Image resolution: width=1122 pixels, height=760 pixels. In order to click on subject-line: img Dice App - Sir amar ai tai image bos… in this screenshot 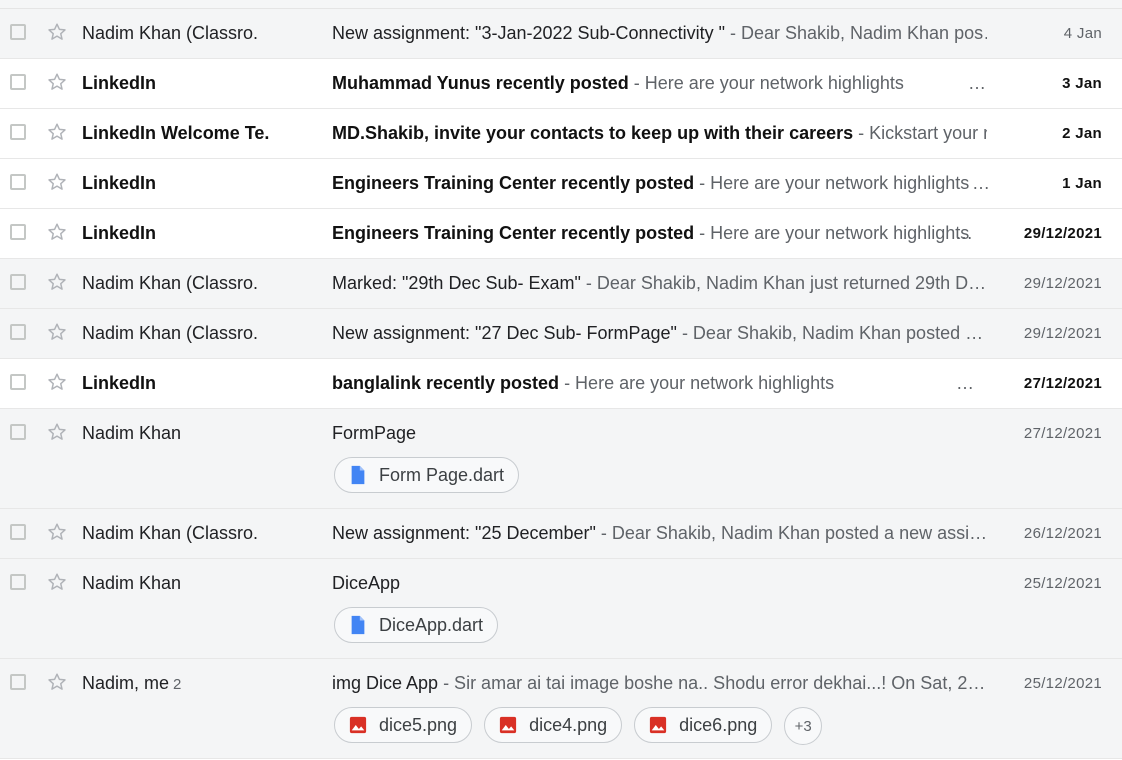, I will do `click(659, 683)`.